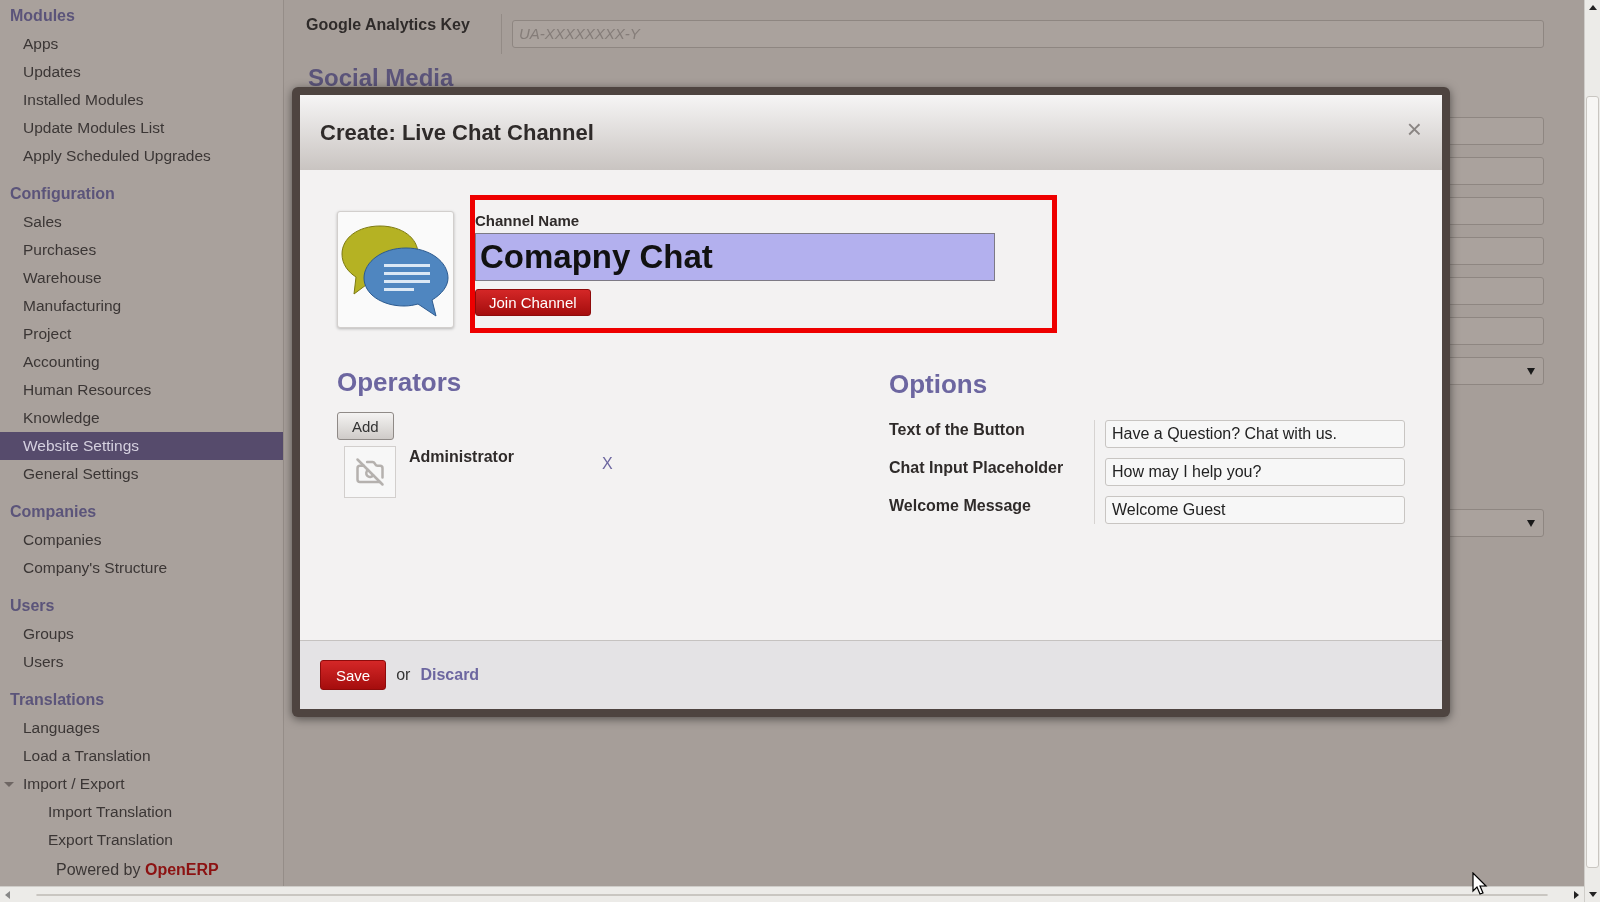  What do you see at coordinates (957, 430) in the screenshot?
I see `field-label: Text of the Button` at bounding box center [957, 430].